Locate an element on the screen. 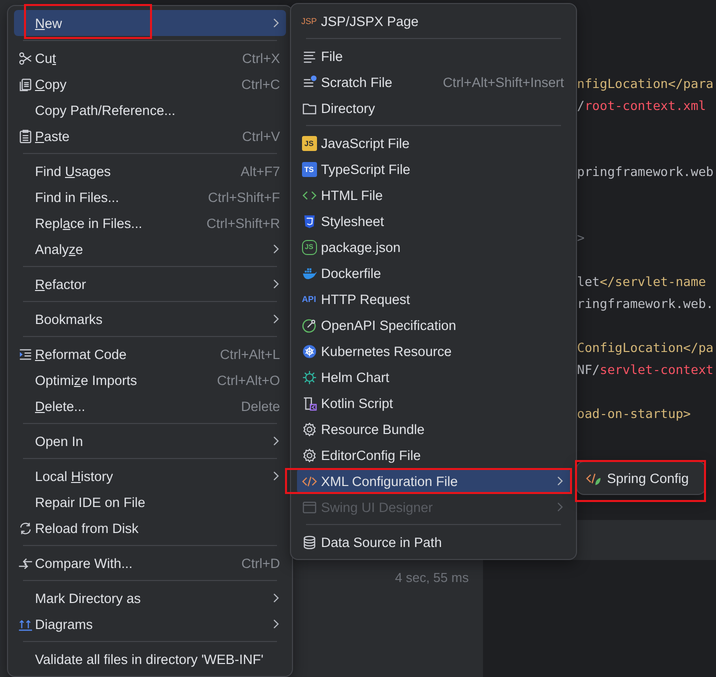 Image resolution: width=716 pixels, height=677 pixels. menu-item: Helm Chart is located at coordinates (433, 377).